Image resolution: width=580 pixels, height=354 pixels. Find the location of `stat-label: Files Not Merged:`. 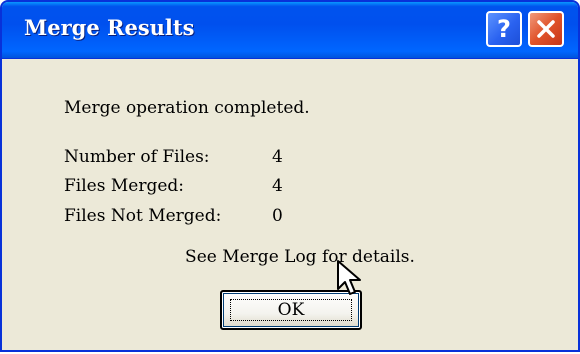

stat-label: Files Not Merged: is located at coordinates (143, 216).